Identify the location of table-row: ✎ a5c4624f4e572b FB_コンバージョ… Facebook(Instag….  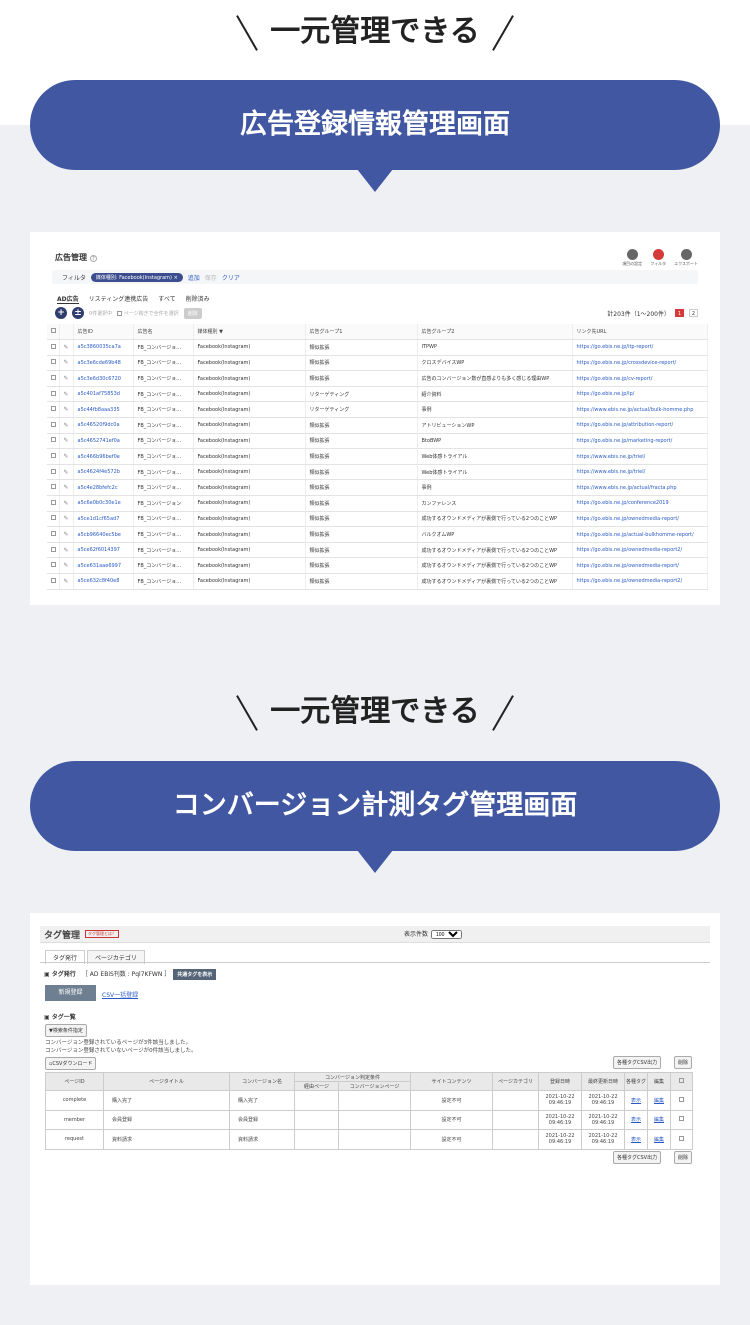
(377, 472).